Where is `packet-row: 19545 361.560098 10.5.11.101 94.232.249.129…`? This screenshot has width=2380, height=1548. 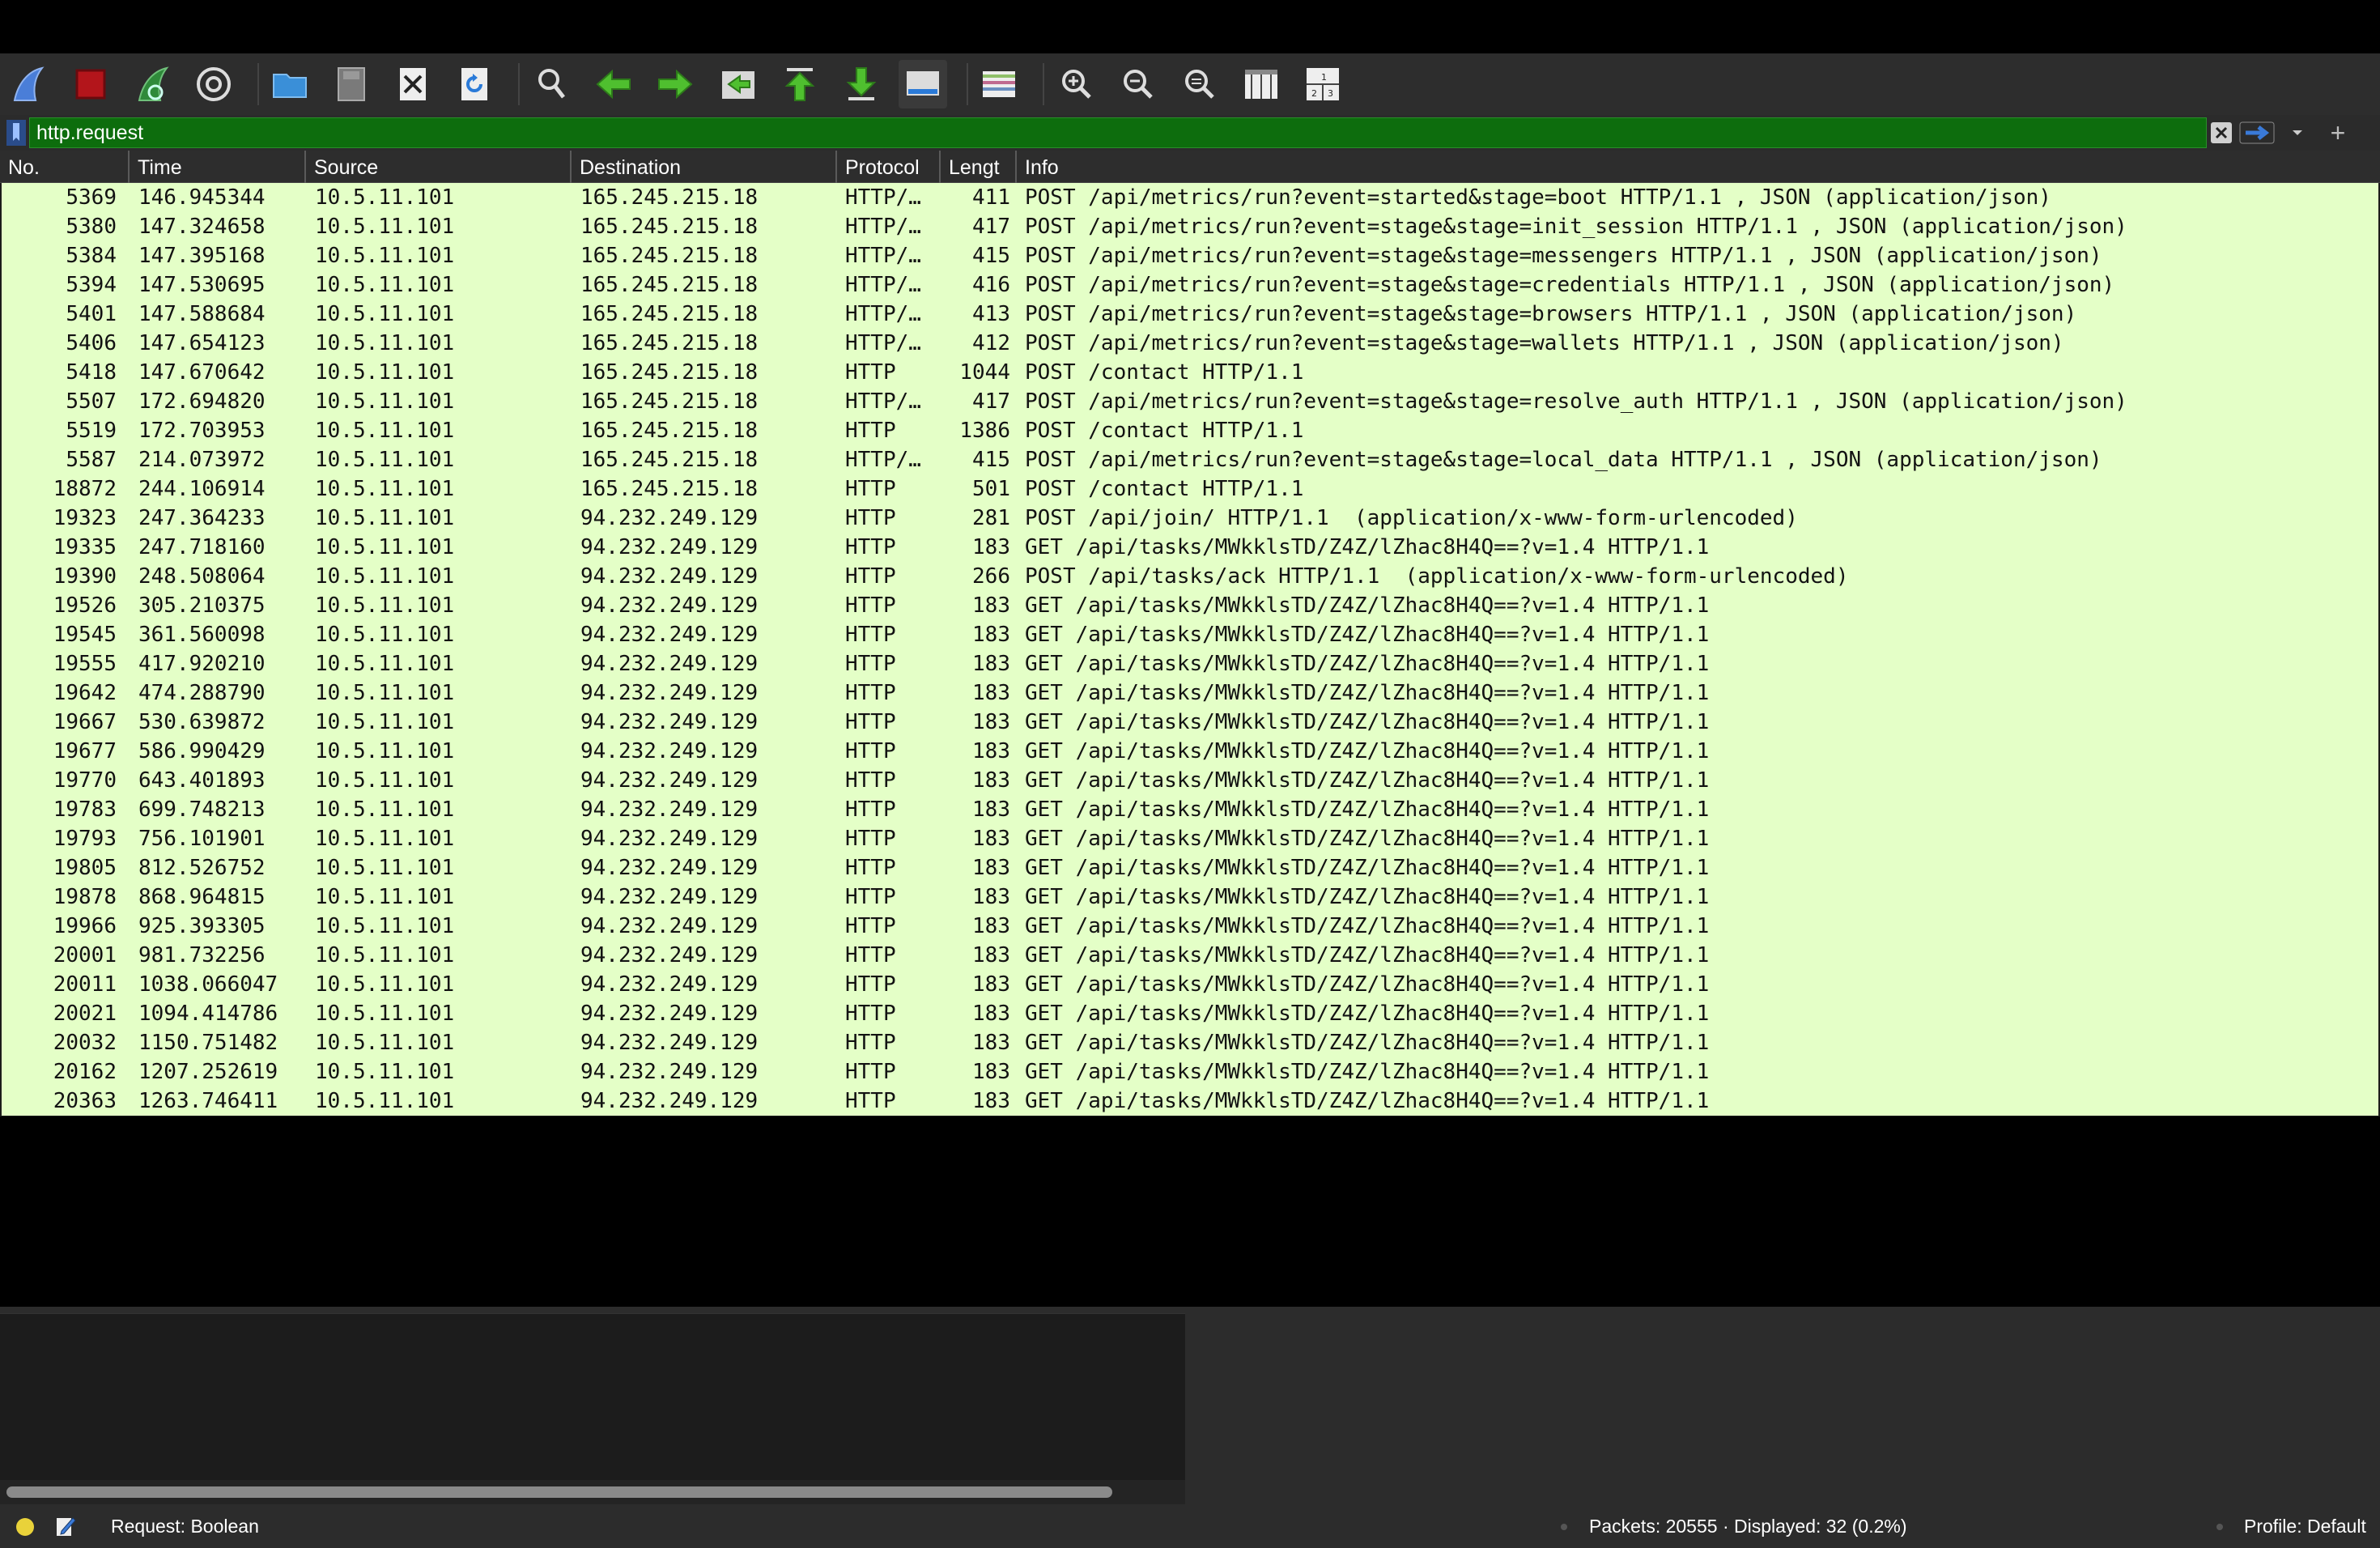 packet-row: 19545 361.560098 10.5.11.101 94.232.249.129… is located at coordinates (1190, 635).